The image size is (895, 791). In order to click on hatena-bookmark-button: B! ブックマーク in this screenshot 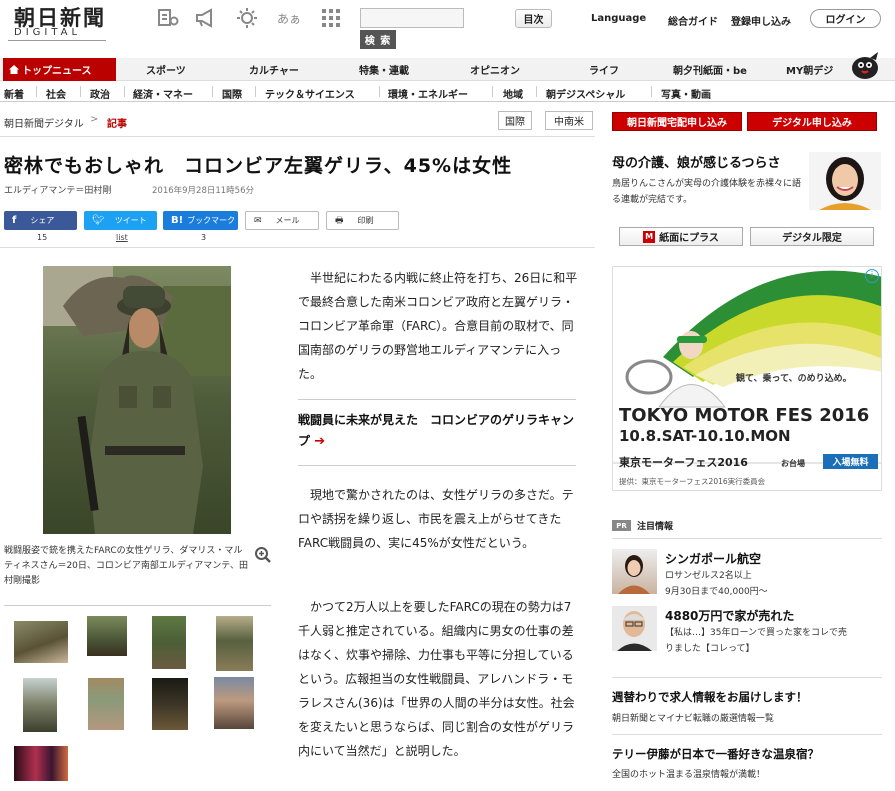, I will do `click(200, 220)`.